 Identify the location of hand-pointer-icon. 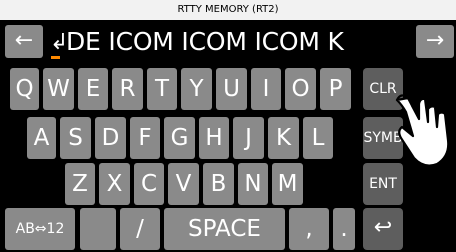
(422, 130).